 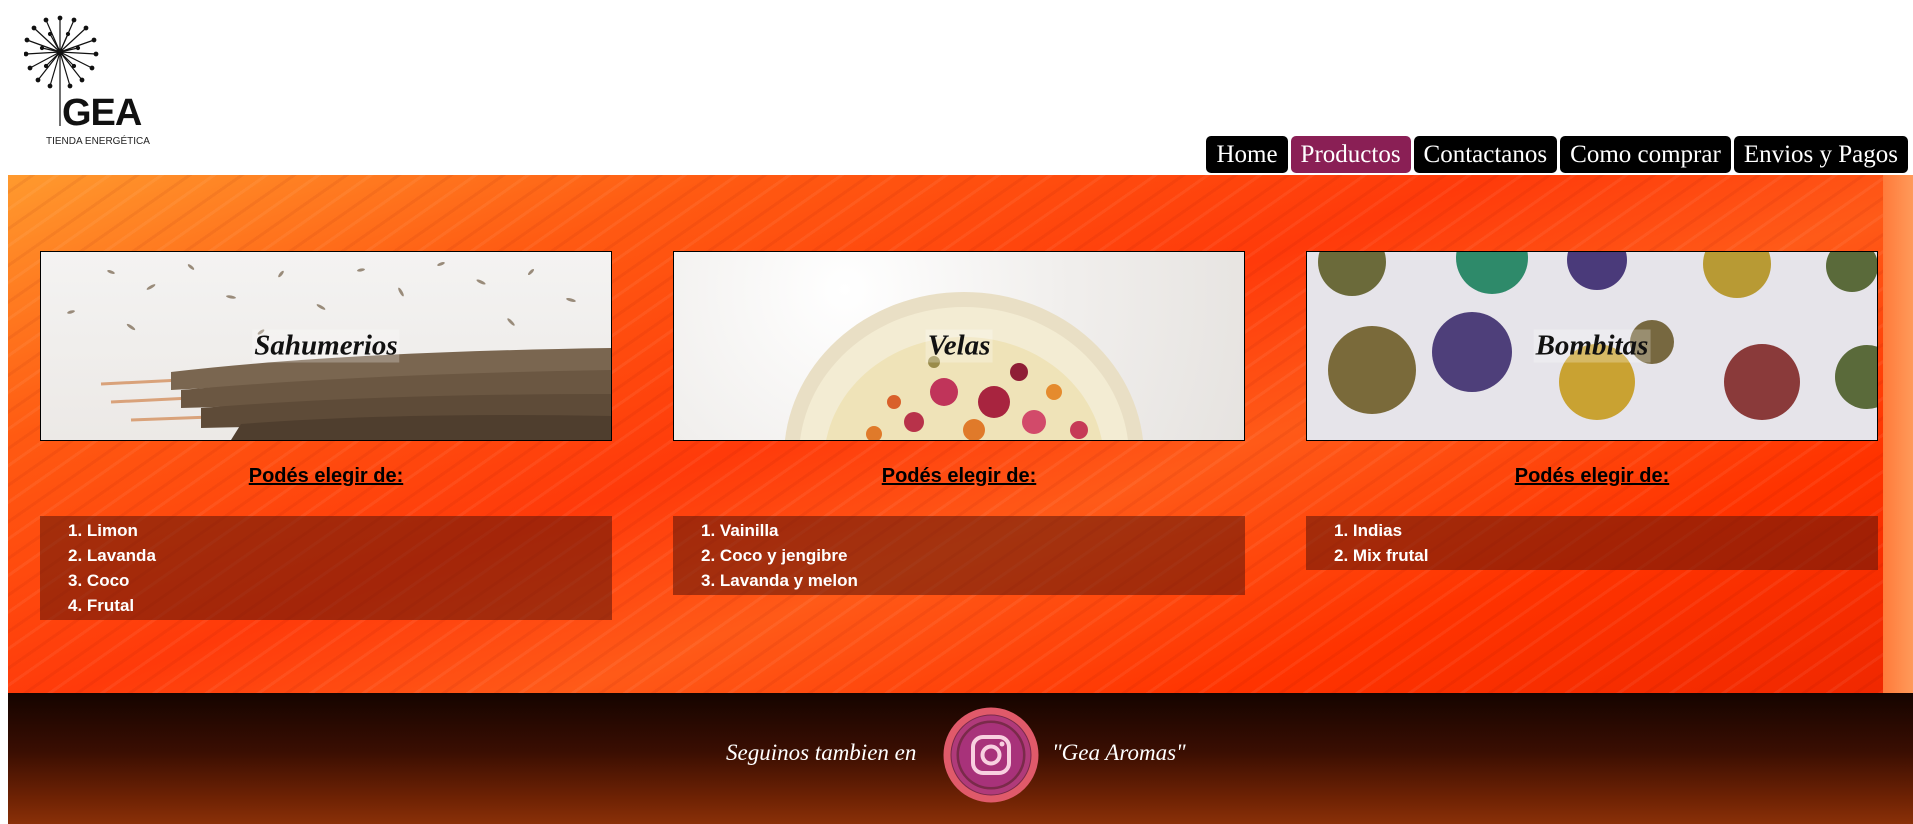 I want to click on logo-wordmark: GEA, so click(x=102, y=113).